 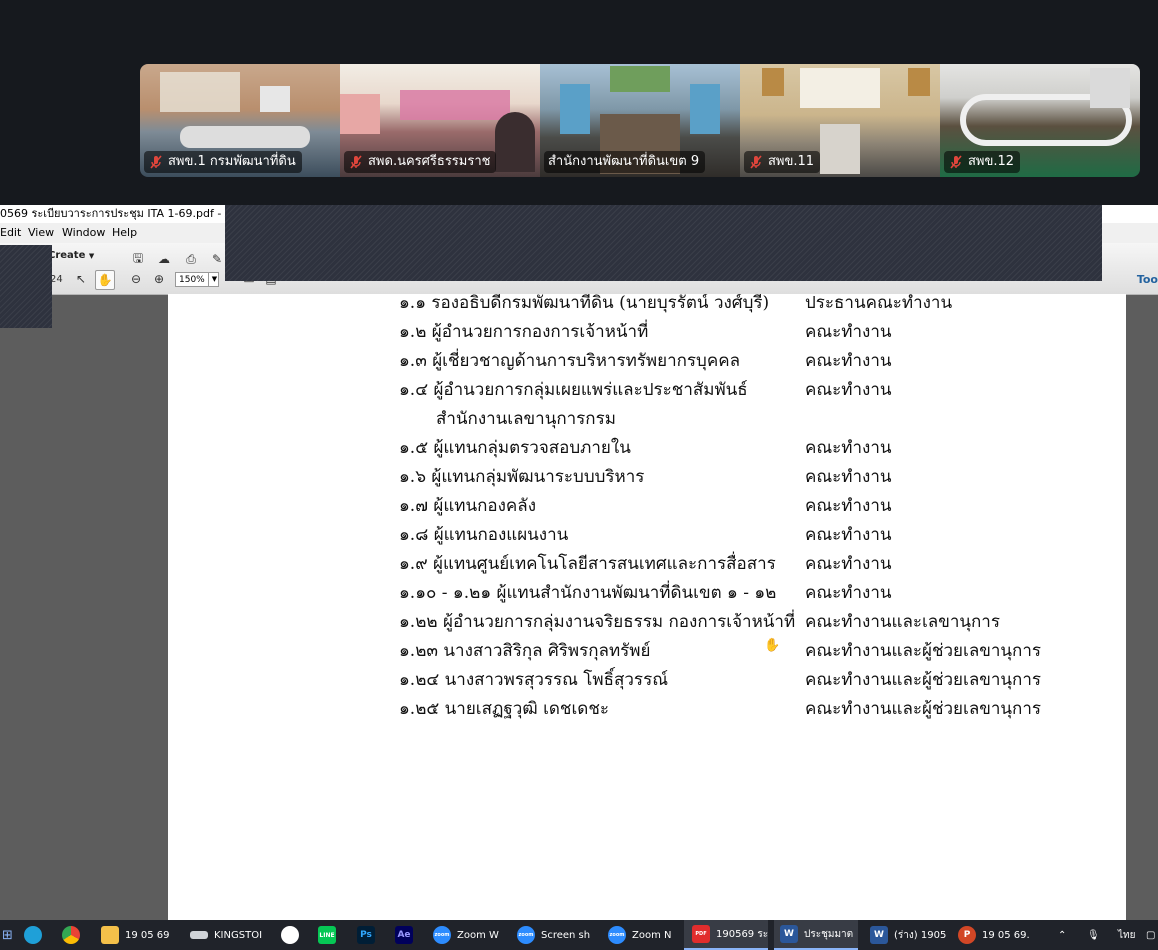 I want to click on language-label: ไทย, so click(x=1127, y=935).